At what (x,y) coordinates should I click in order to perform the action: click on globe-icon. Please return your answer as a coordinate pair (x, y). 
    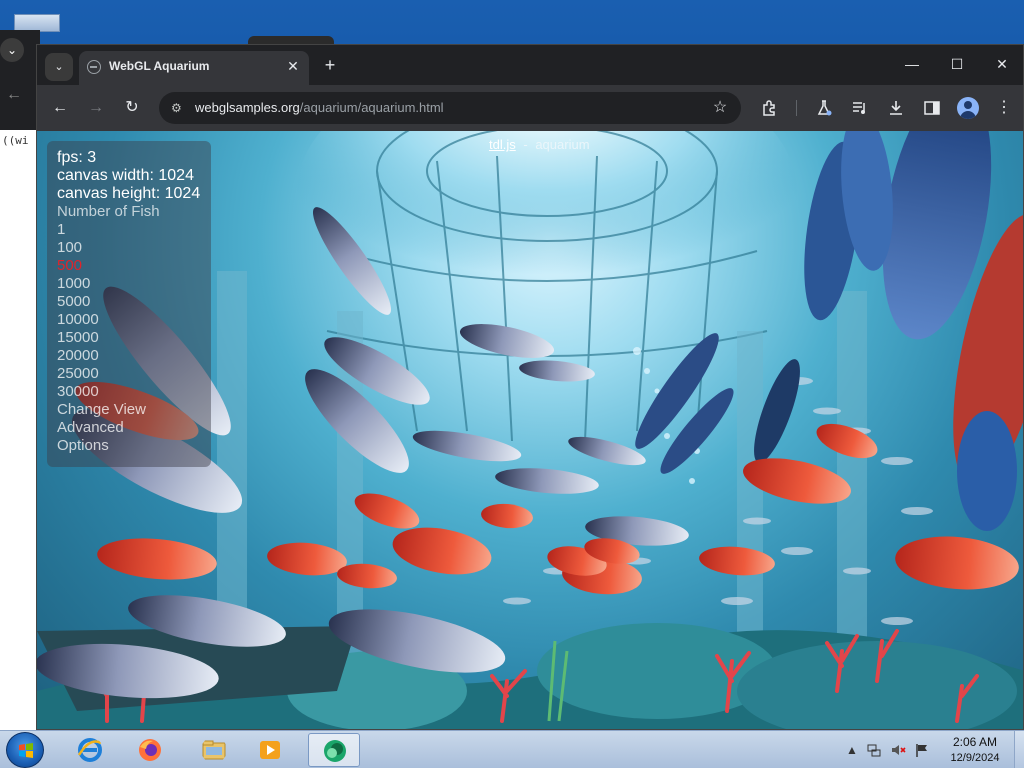
    Looking at the image, I should click on (94, 67).